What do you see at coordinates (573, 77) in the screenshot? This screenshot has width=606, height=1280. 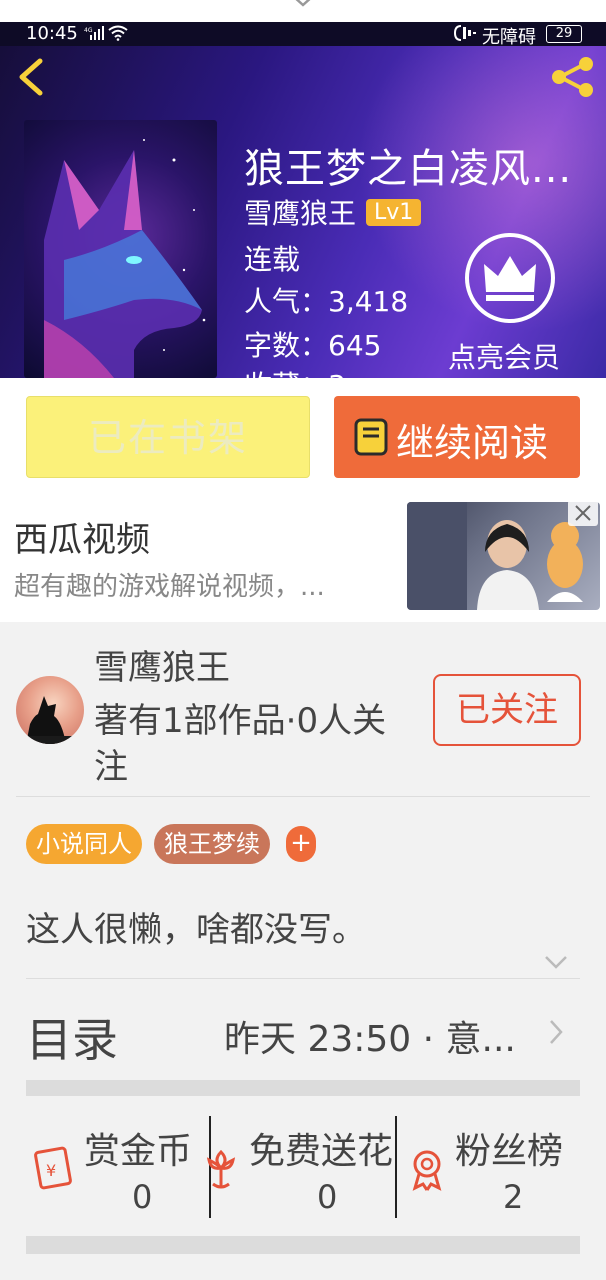 I see `share-icon` at bounding box center [573, 77].